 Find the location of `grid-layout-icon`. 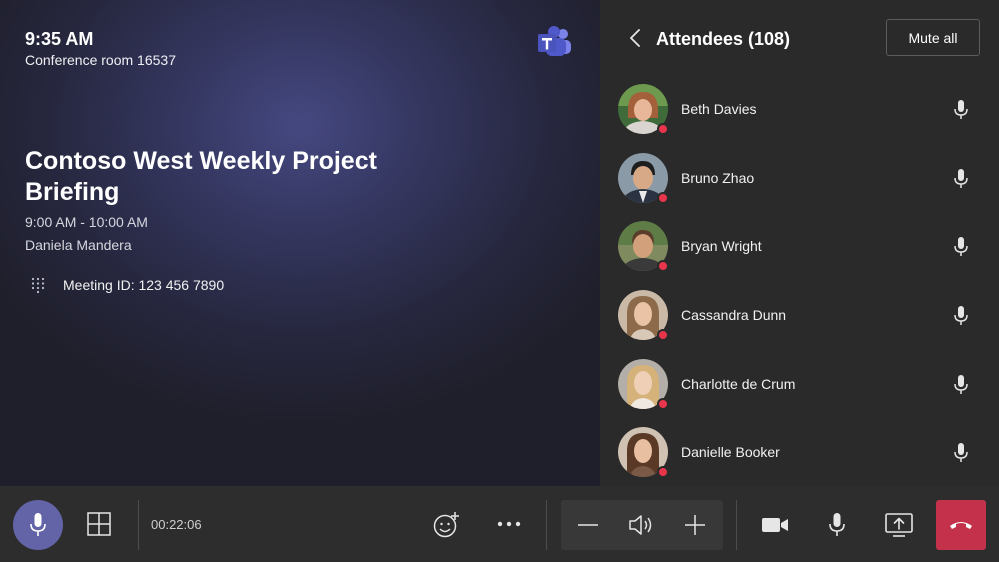

grid-layout-icon is located at coordinates (99, 524).